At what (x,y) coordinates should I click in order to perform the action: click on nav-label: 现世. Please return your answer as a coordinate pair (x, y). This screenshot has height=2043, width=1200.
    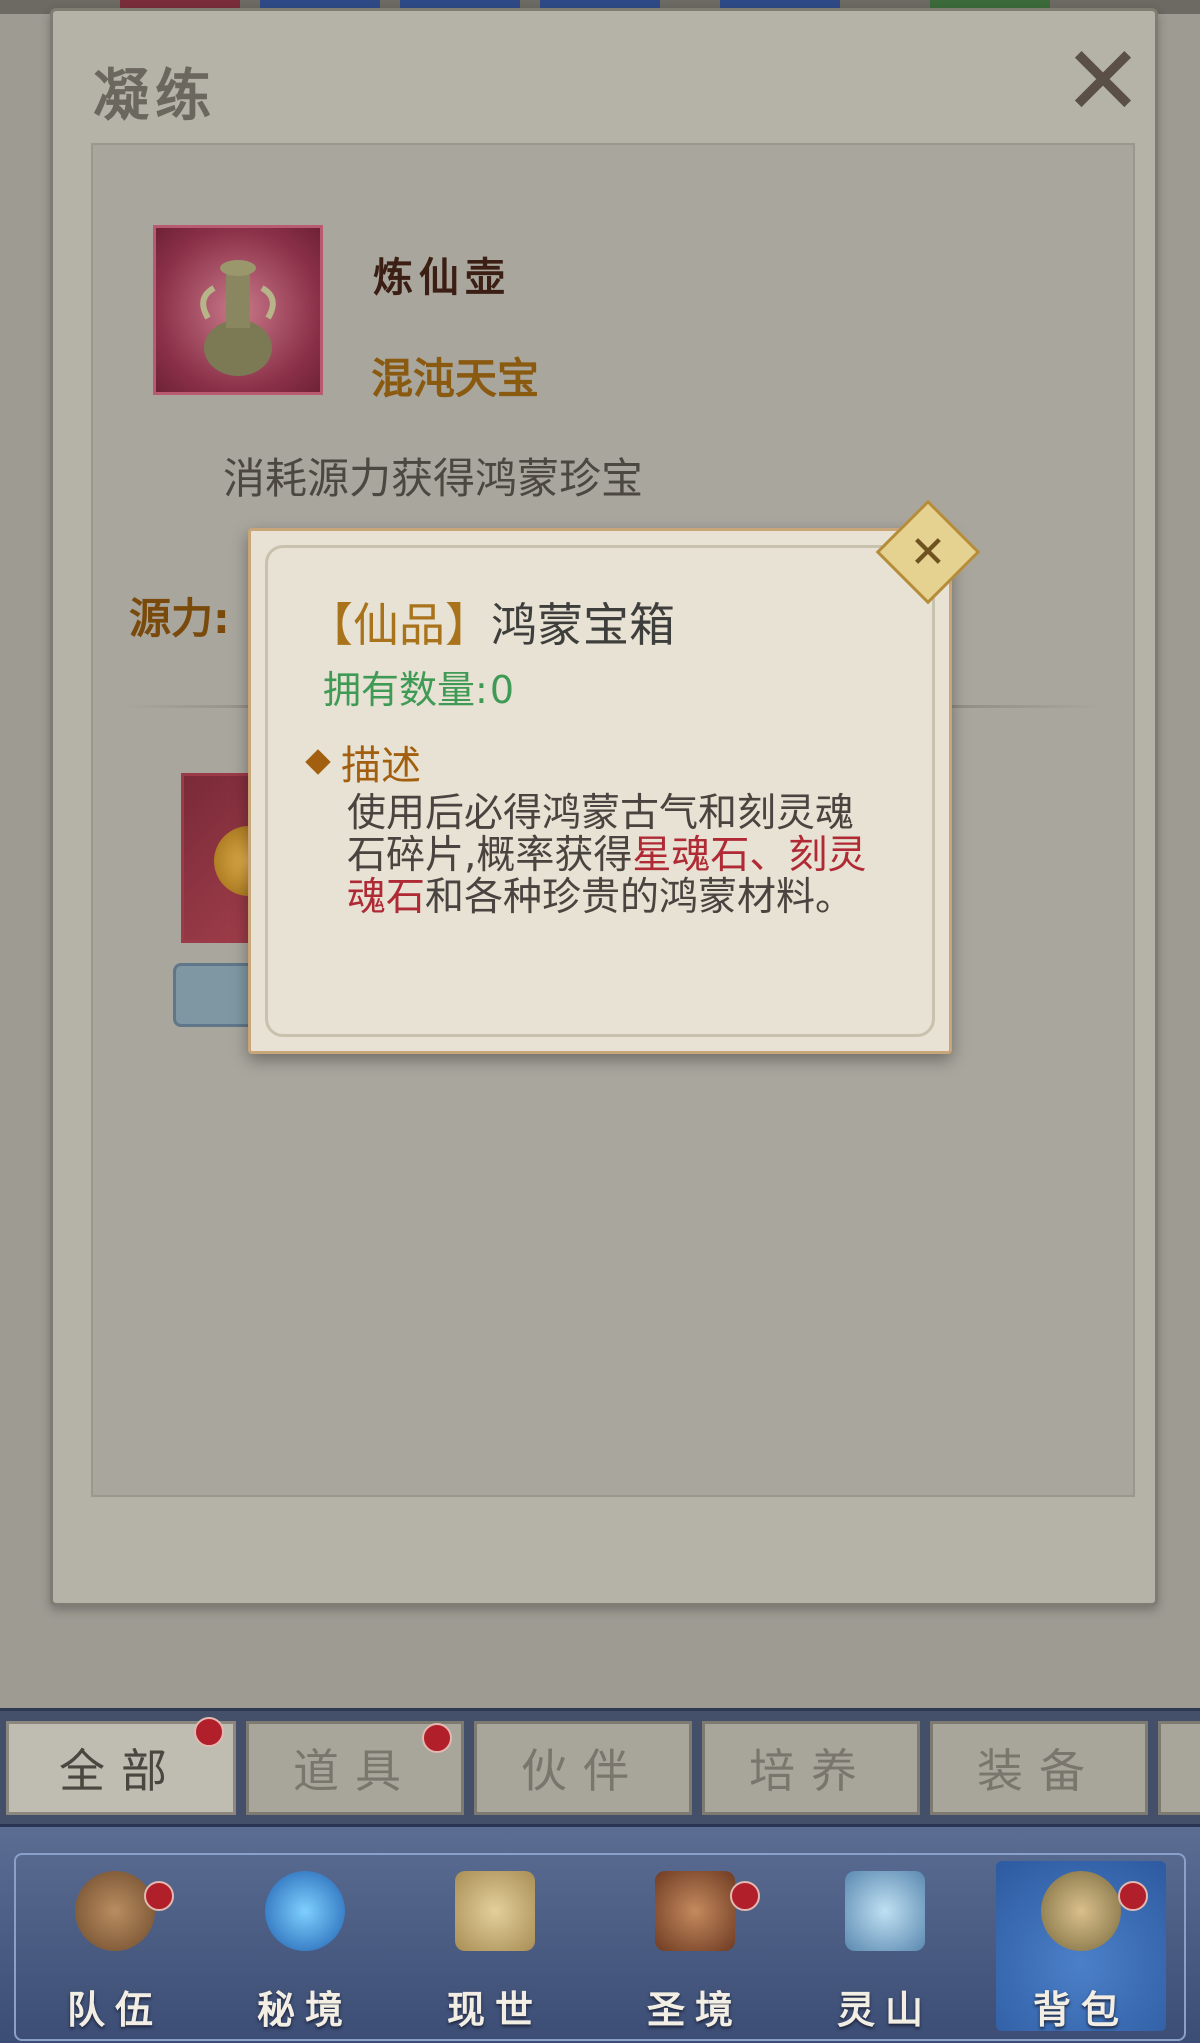
    Looking at the image, I should click on (494, 2009).